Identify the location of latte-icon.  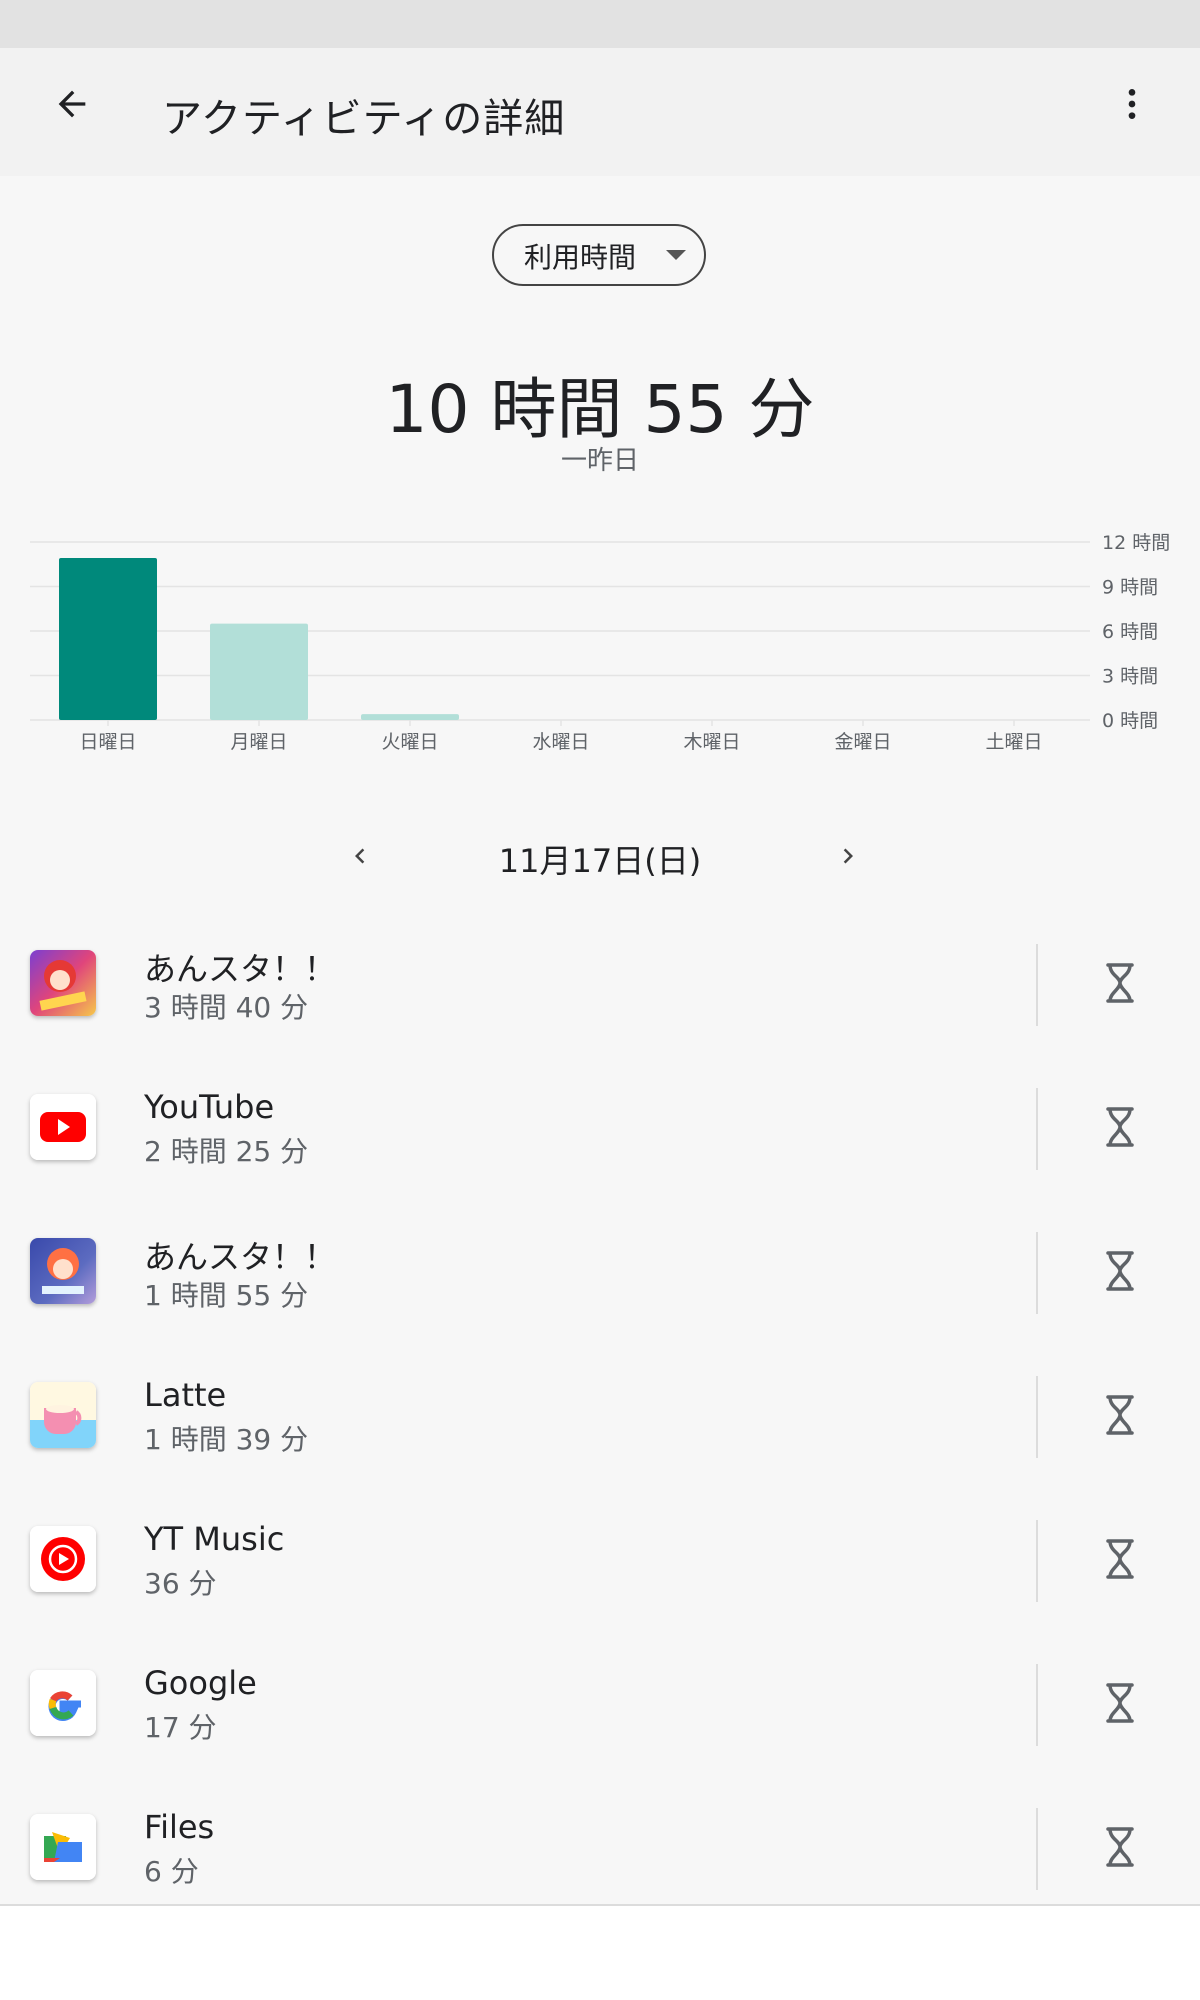
(63, 1415).